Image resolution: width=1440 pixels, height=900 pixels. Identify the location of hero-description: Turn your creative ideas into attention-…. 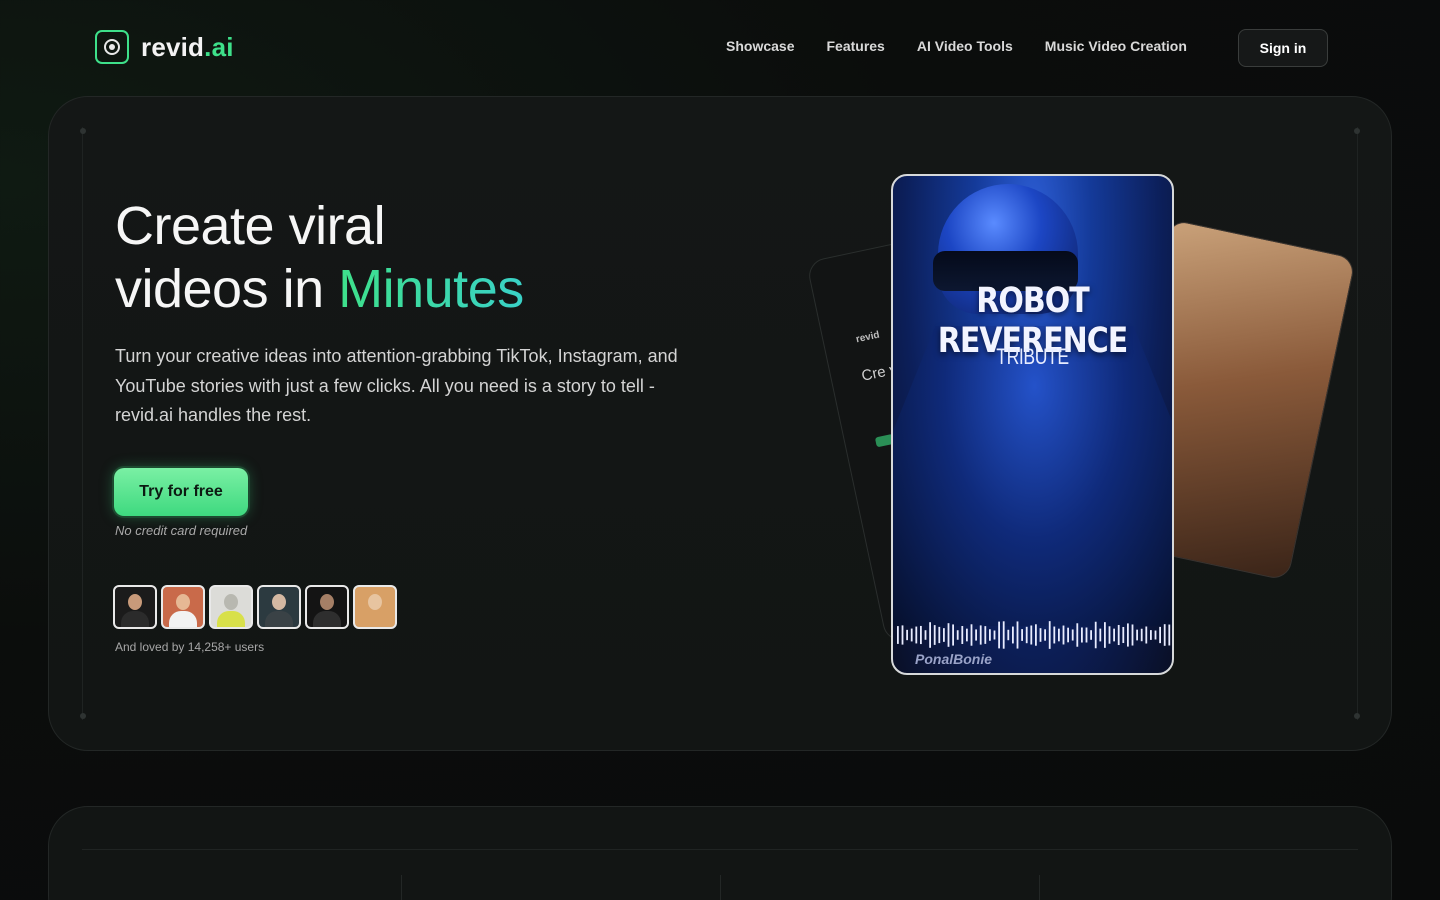
(396, 385).